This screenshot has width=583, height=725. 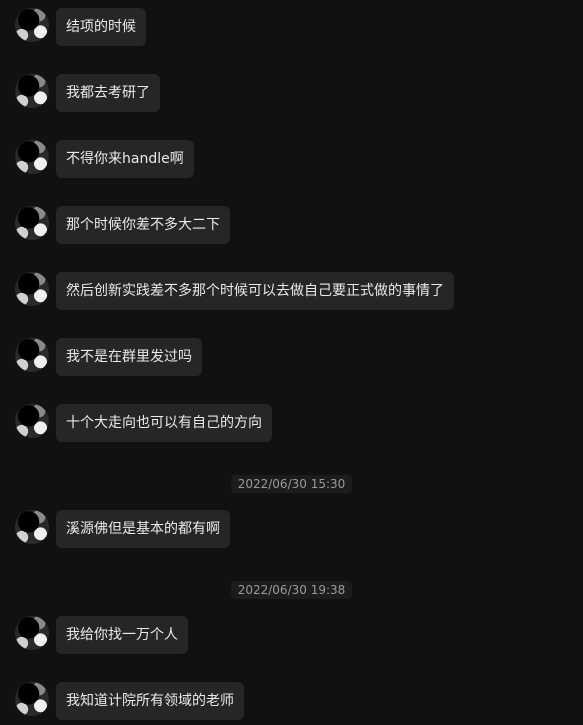 I want to click on message-row: 那个时候你差不多大二下, so click(x=122, y=225).